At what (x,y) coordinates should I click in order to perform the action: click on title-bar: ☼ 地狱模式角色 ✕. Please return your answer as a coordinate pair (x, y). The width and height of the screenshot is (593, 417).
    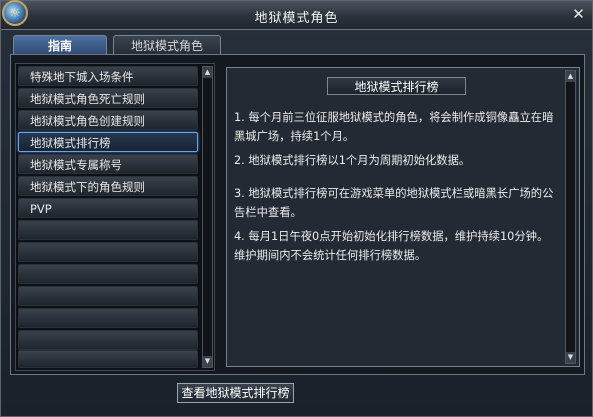
    Looking at the image, I should click on (296, 15).